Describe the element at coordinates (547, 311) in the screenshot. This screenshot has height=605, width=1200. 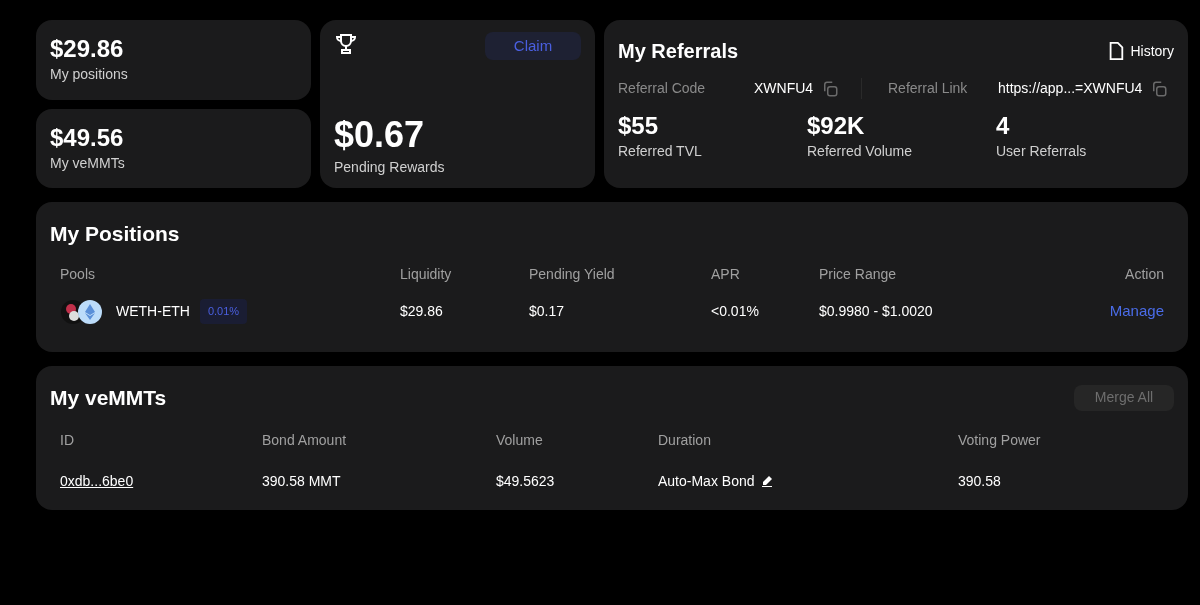
I see `table-cell-text: $0.17` at that location.